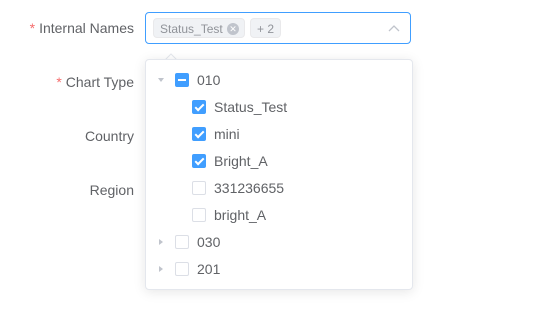  I want to click on selected-tag-label: Status_Test, so click(191, 29).